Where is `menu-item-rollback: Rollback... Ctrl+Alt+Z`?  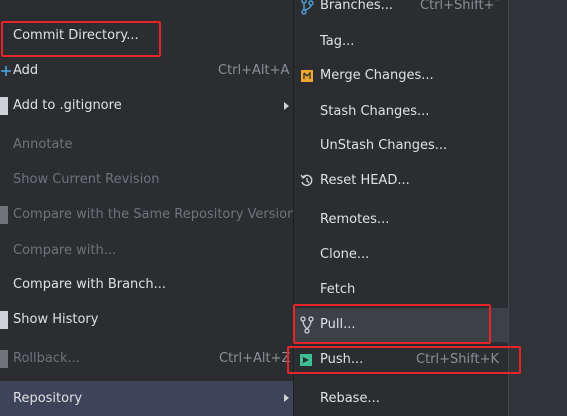
menu-item-rollback: Rollback... Ctrl+Alt+Z is located at coordinates (146, 359).